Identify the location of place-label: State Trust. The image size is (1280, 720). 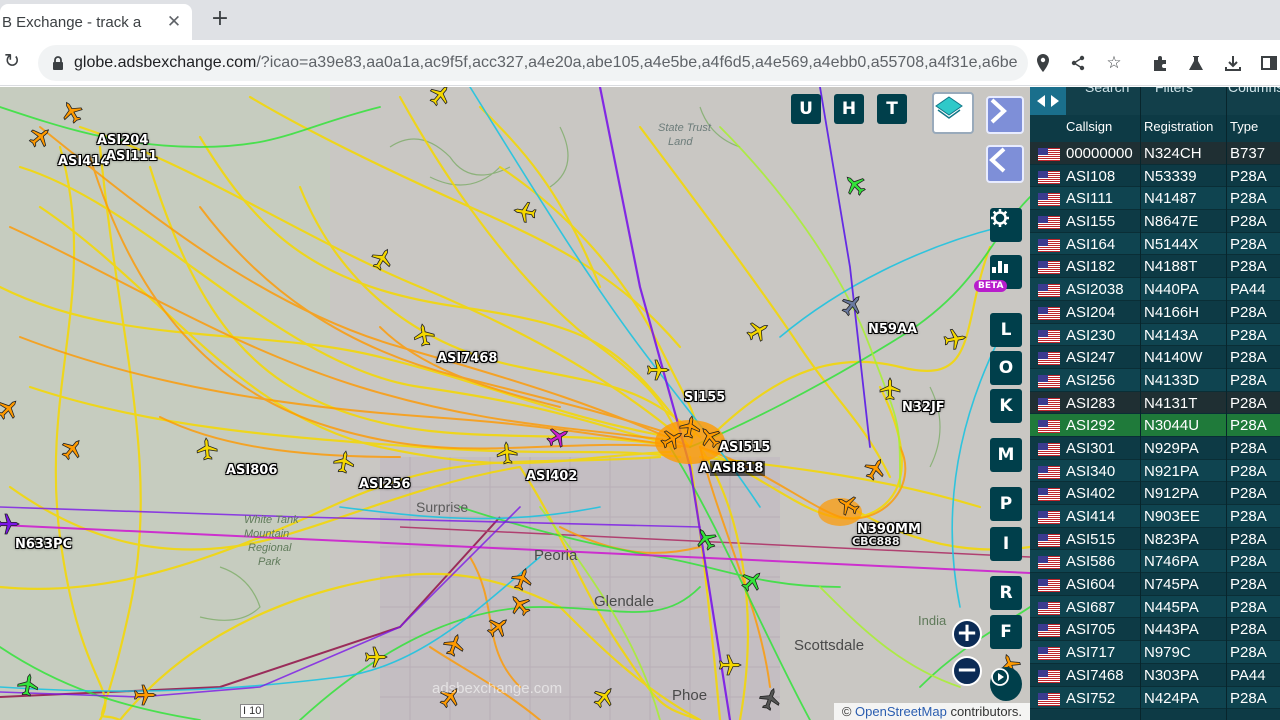
(684, 128).